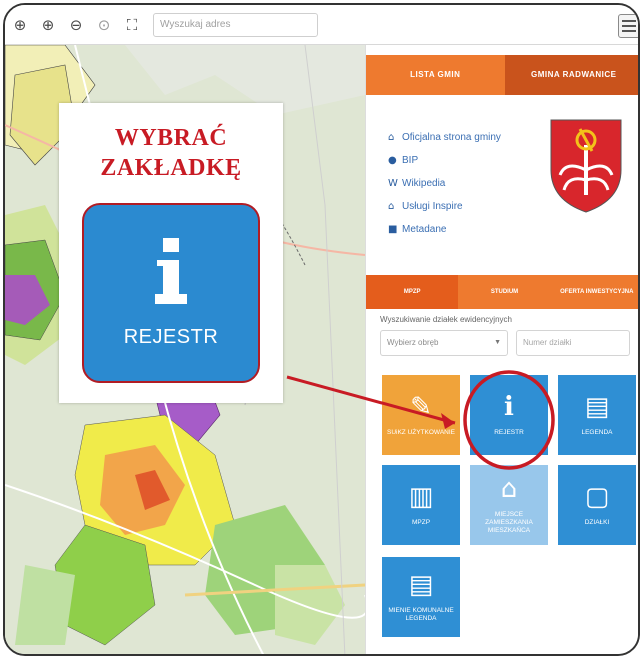 Image resolution: width=643 pixels, height=659 pixels. I want to click on wikipedia-icon: W, so click(393, 183).